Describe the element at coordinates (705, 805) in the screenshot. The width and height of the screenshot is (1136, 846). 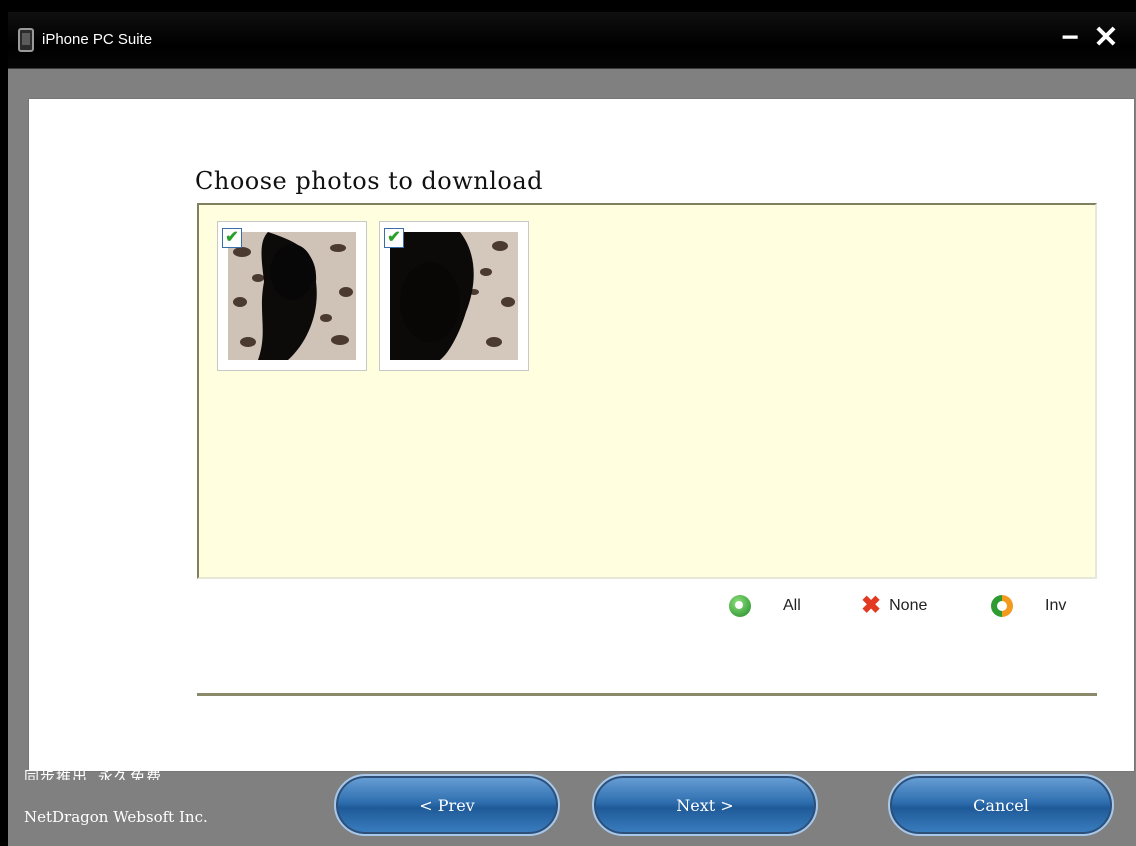
I see `next-button: Next >` at that location.